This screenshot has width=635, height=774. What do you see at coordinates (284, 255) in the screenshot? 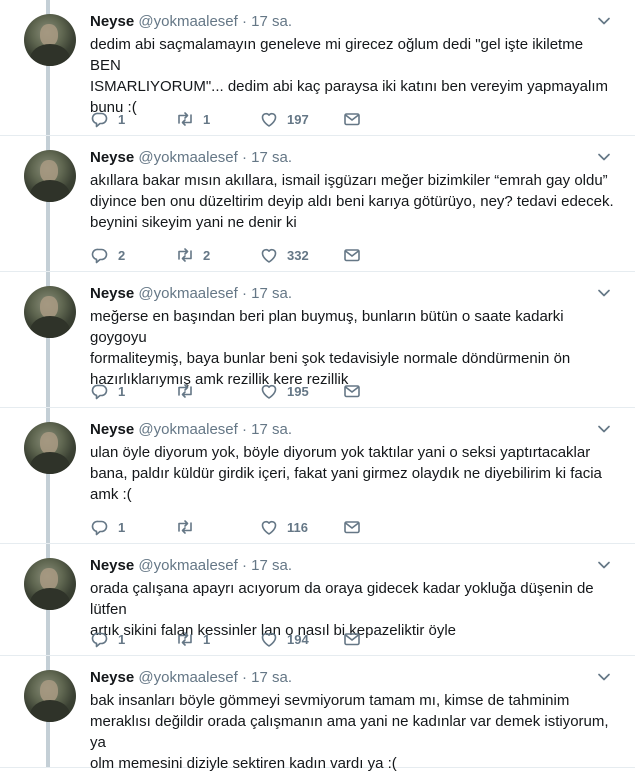
I see `like-button: 332` at bounding box center [284, 255].